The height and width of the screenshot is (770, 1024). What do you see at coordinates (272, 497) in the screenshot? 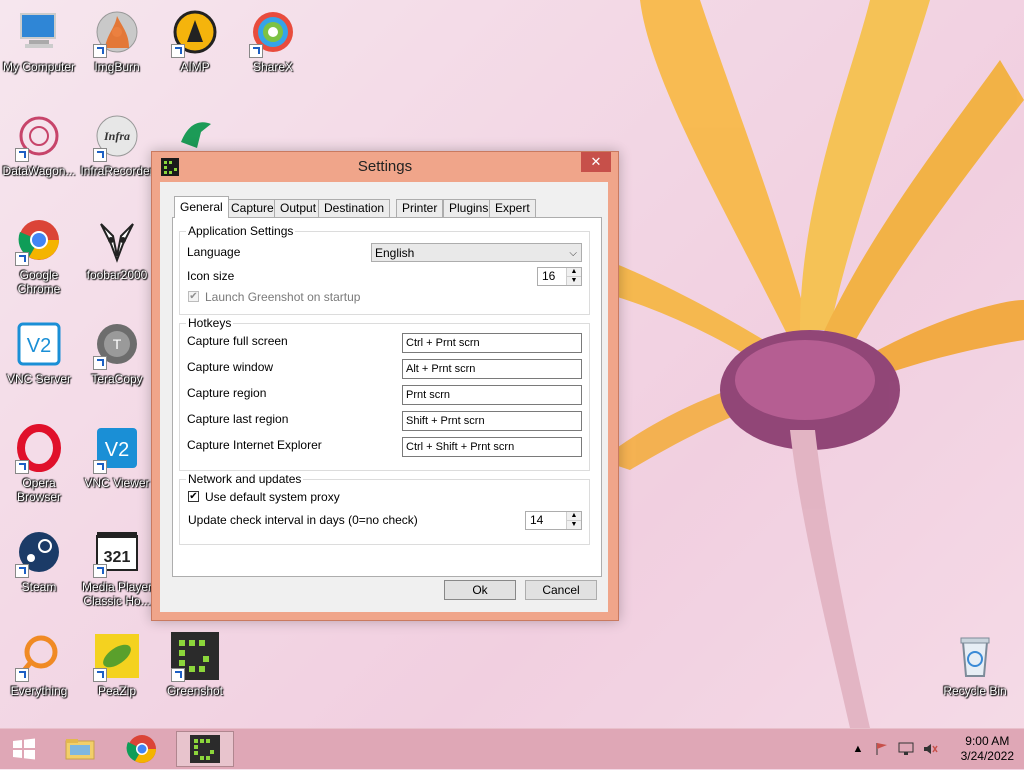
I see `use-proxy-label: Use default system proxy` at bounding box center [272, 497].